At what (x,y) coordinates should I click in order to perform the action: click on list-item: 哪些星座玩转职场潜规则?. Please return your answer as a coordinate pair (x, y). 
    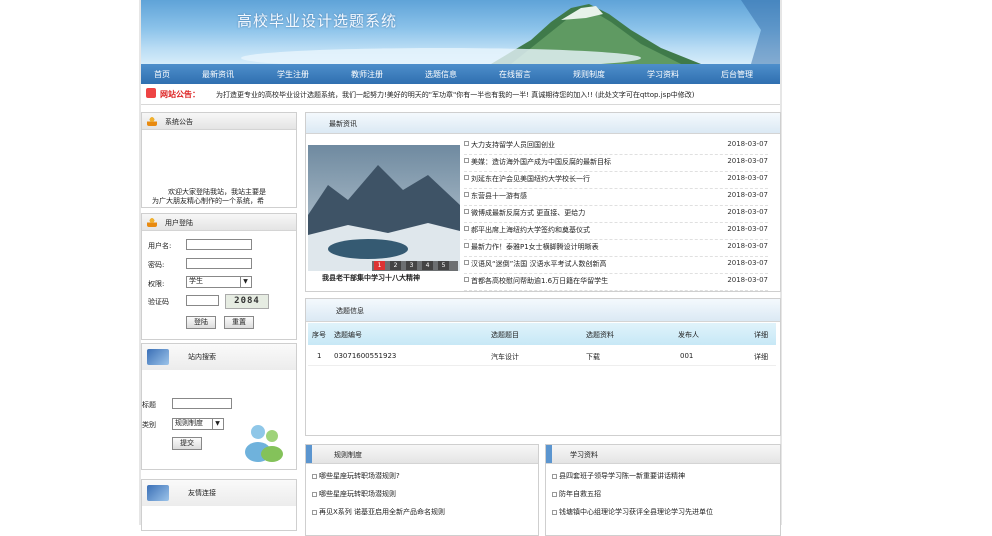
    Looking at the image, I should click on (356, 476).